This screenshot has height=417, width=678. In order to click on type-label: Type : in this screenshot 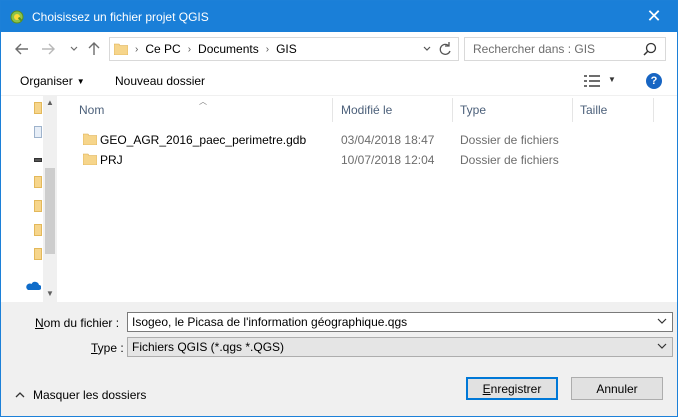, I will do `click(107, 348)`.